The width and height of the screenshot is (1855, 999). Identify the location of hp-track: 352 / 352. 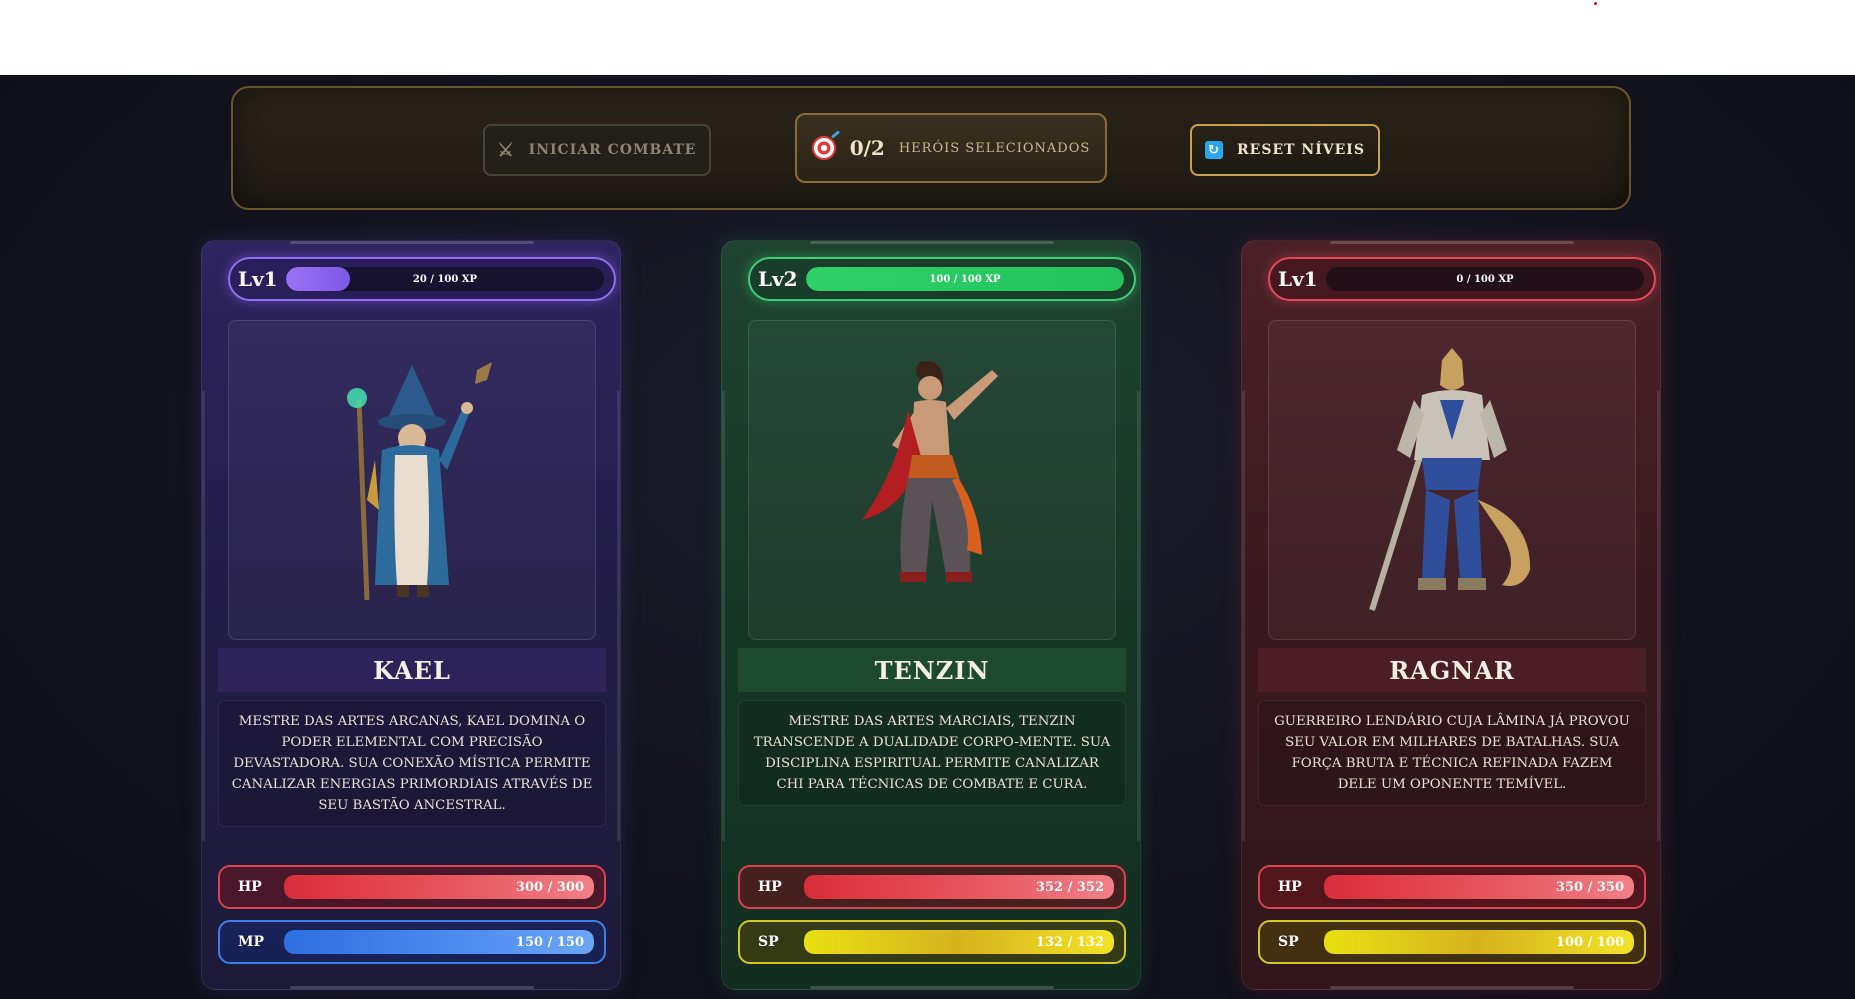
(959, 887).